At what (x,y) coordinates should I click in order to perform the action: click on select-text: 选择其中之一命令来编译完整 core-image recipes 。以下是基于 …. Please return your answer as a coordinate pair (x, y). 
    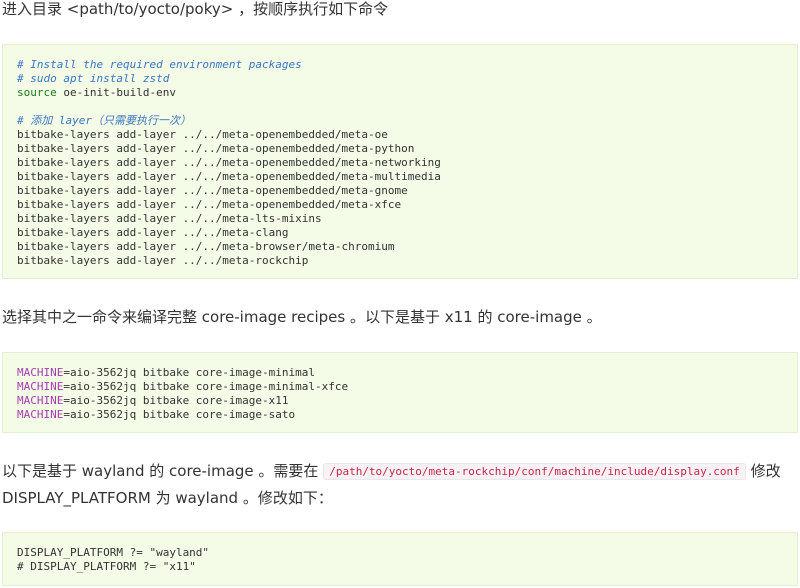
    Looking at the image, I should click on (302, 317).